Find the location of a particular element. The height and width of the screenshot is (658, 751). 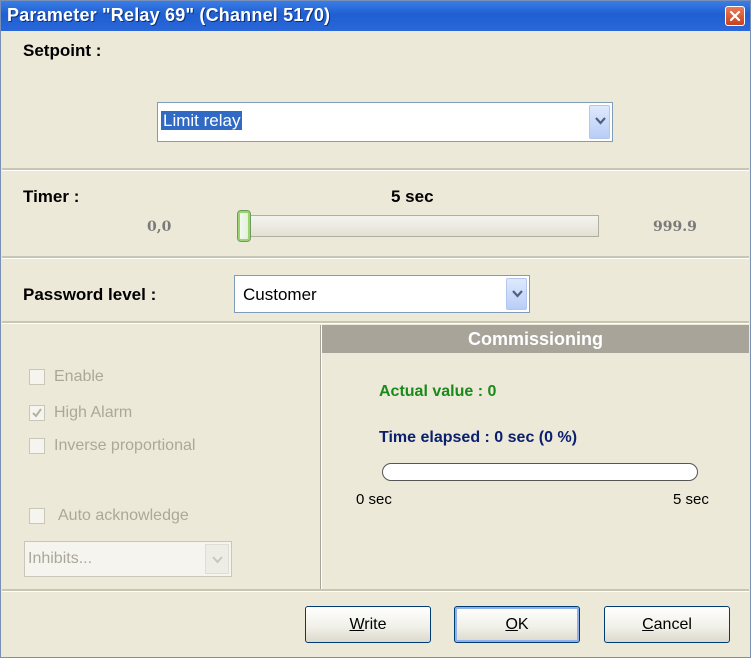

time-elapsed-progress-bar is located at coordinates (540, 472).